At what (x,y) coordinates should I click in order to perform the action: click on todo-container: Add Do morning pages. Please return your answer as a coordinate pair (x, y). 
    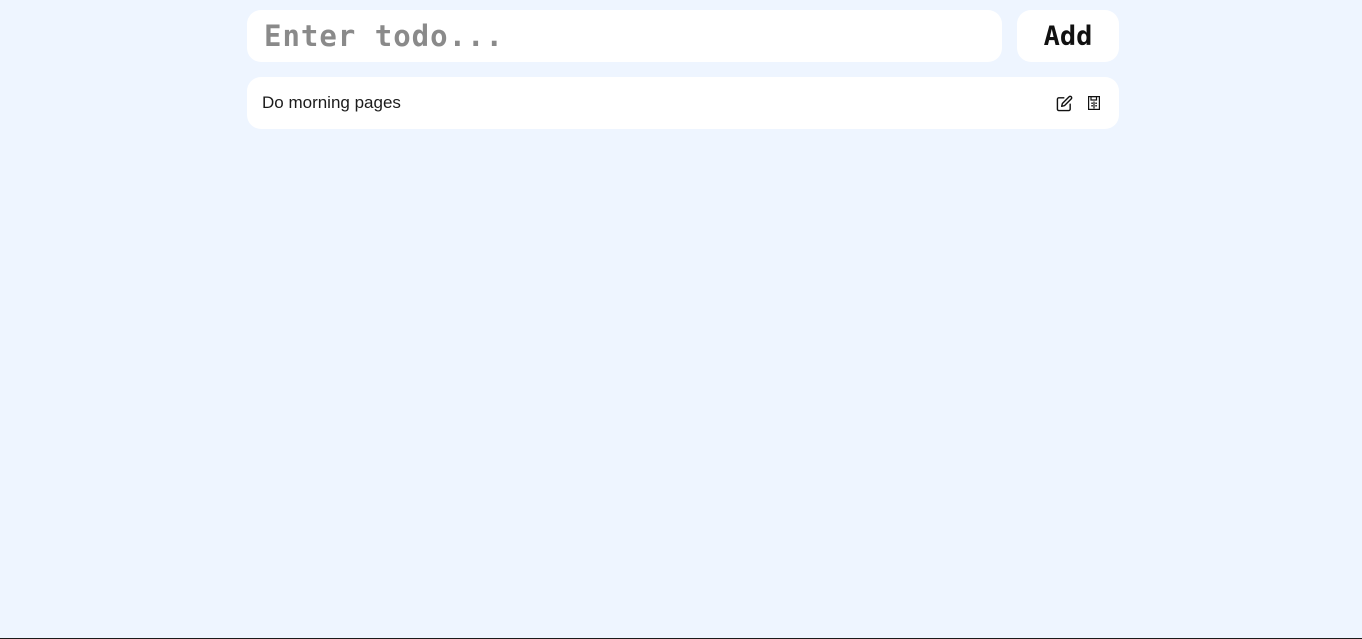
    Looking at the image, I should click on (683, 74).